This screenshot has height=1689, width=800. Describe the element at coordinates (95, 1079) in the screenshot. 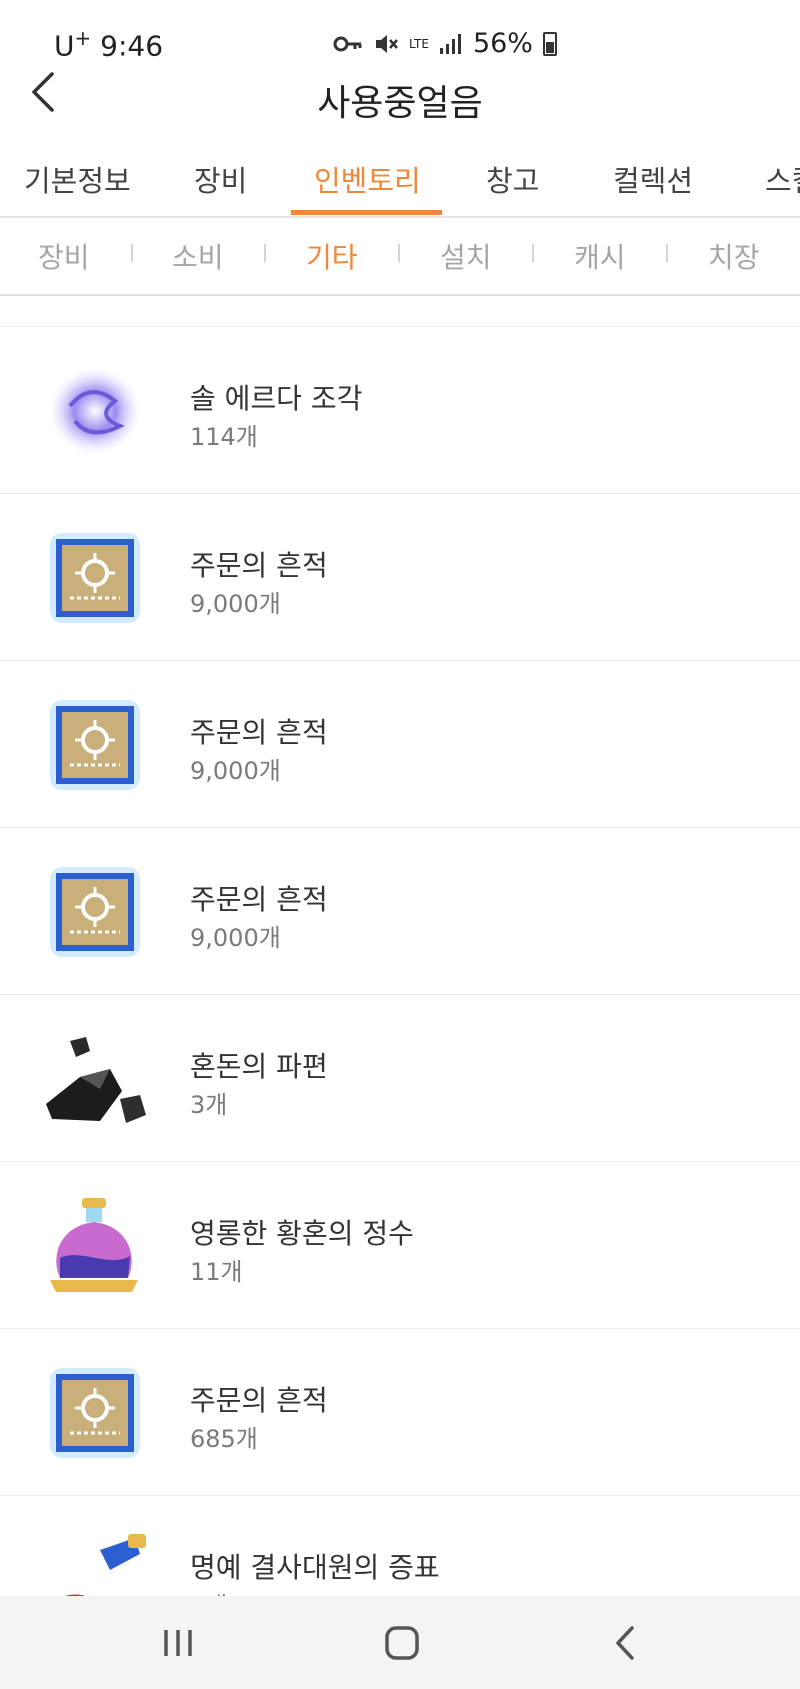

I see `chaos-fragment-icon` at that location.